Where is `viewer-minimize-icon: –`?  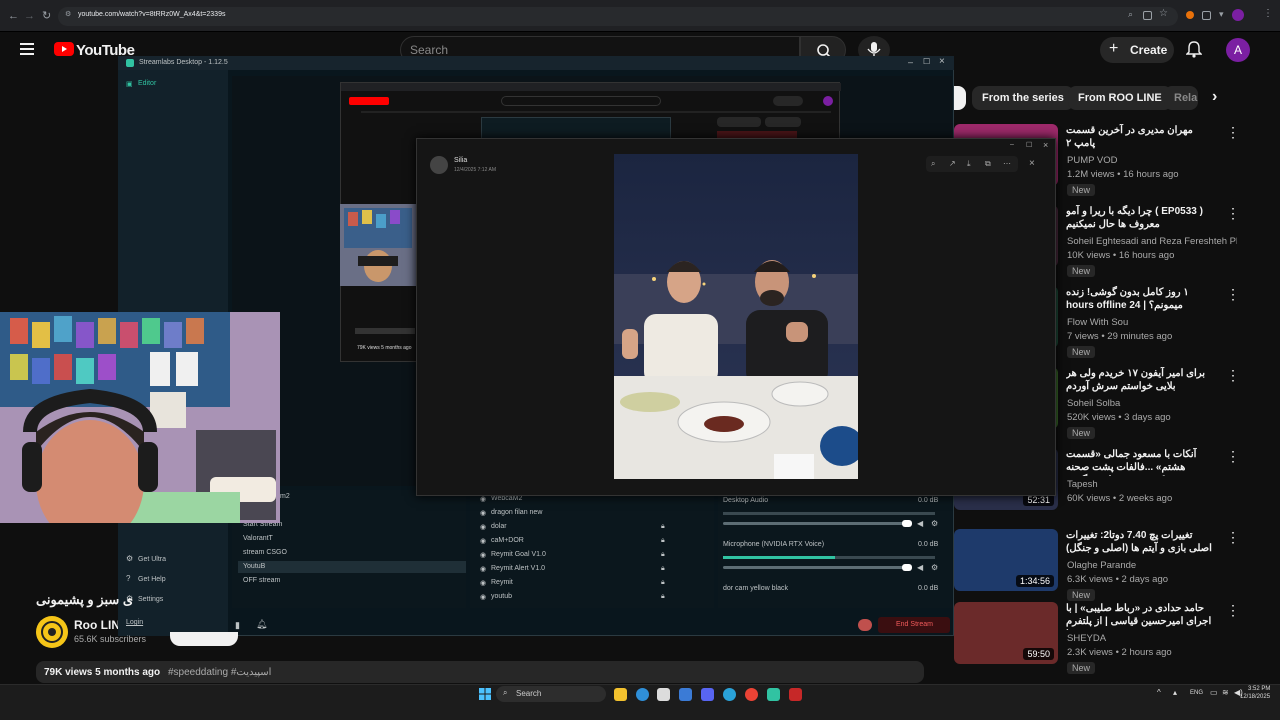 viewer-minimize-icon: – is located at coordinates (1012, 144).